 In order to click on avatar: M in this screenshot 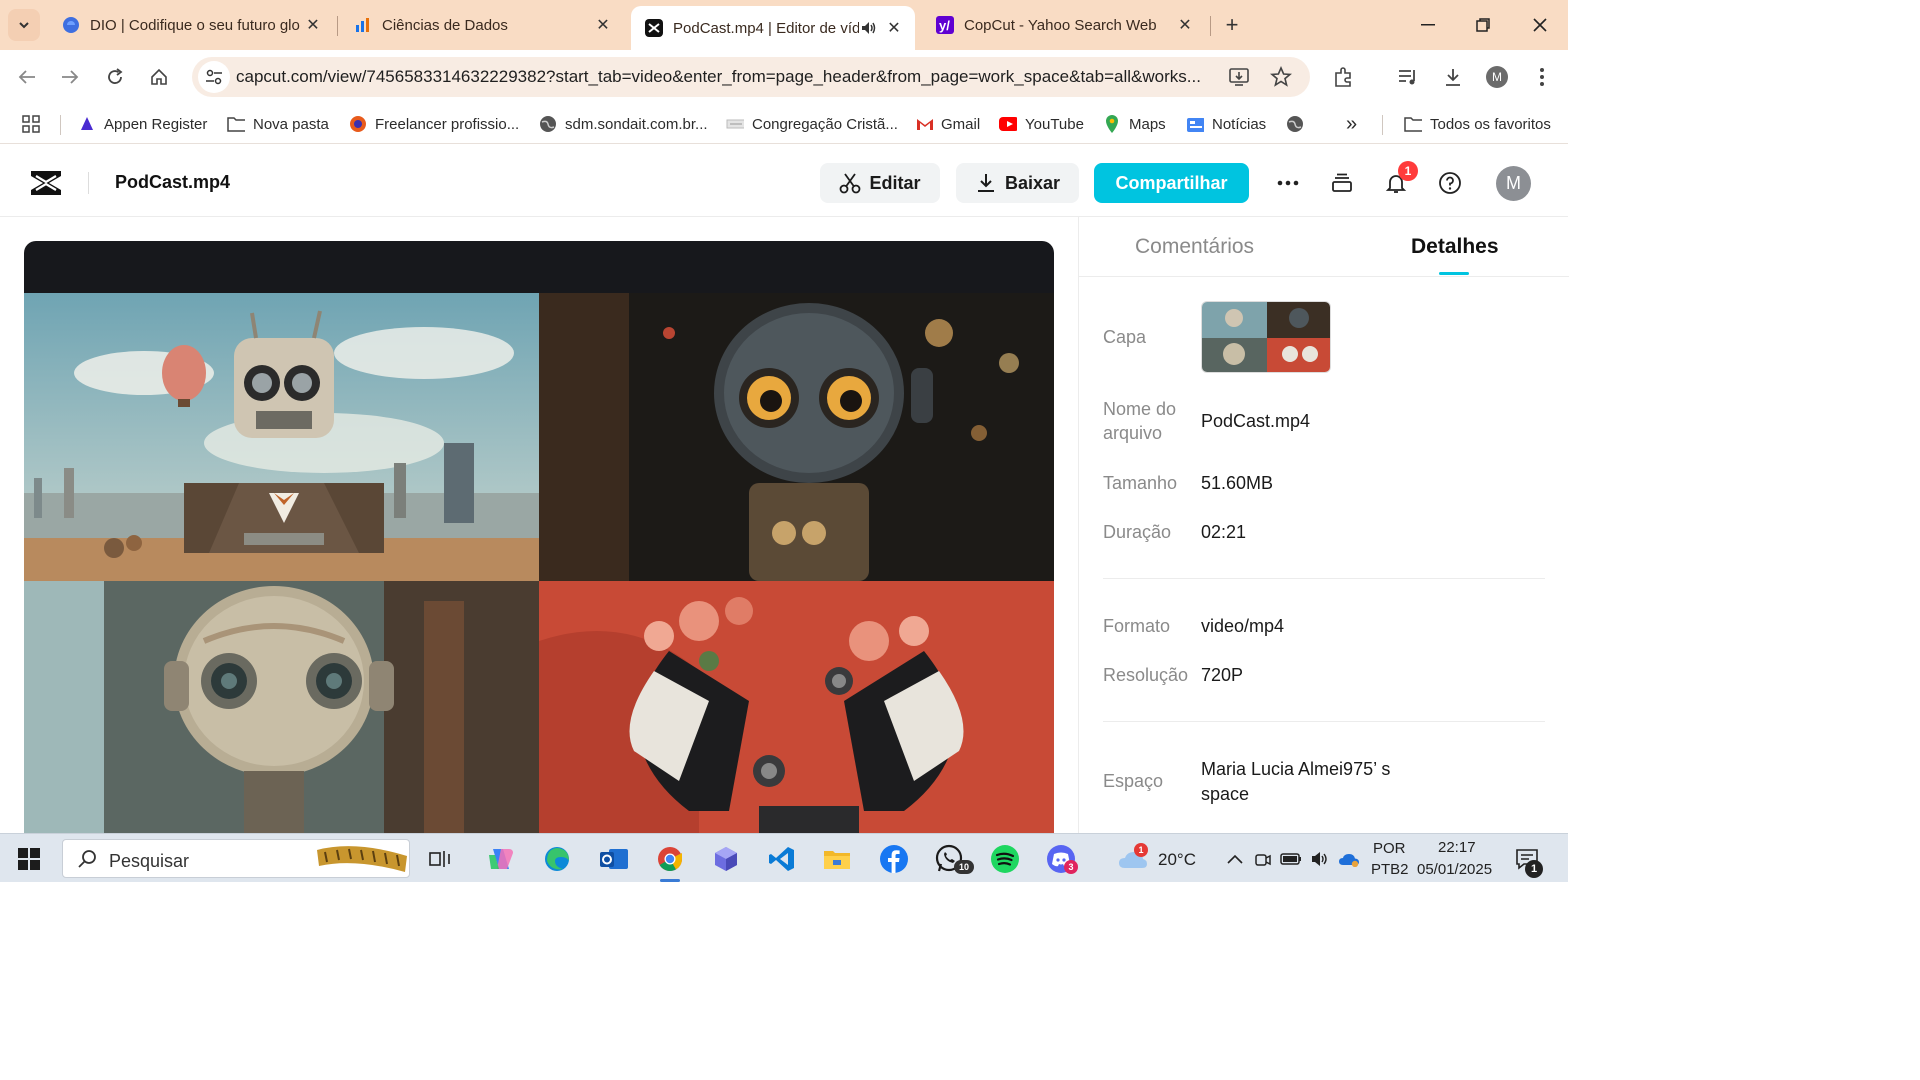, I will do `click(1497, 77)`.